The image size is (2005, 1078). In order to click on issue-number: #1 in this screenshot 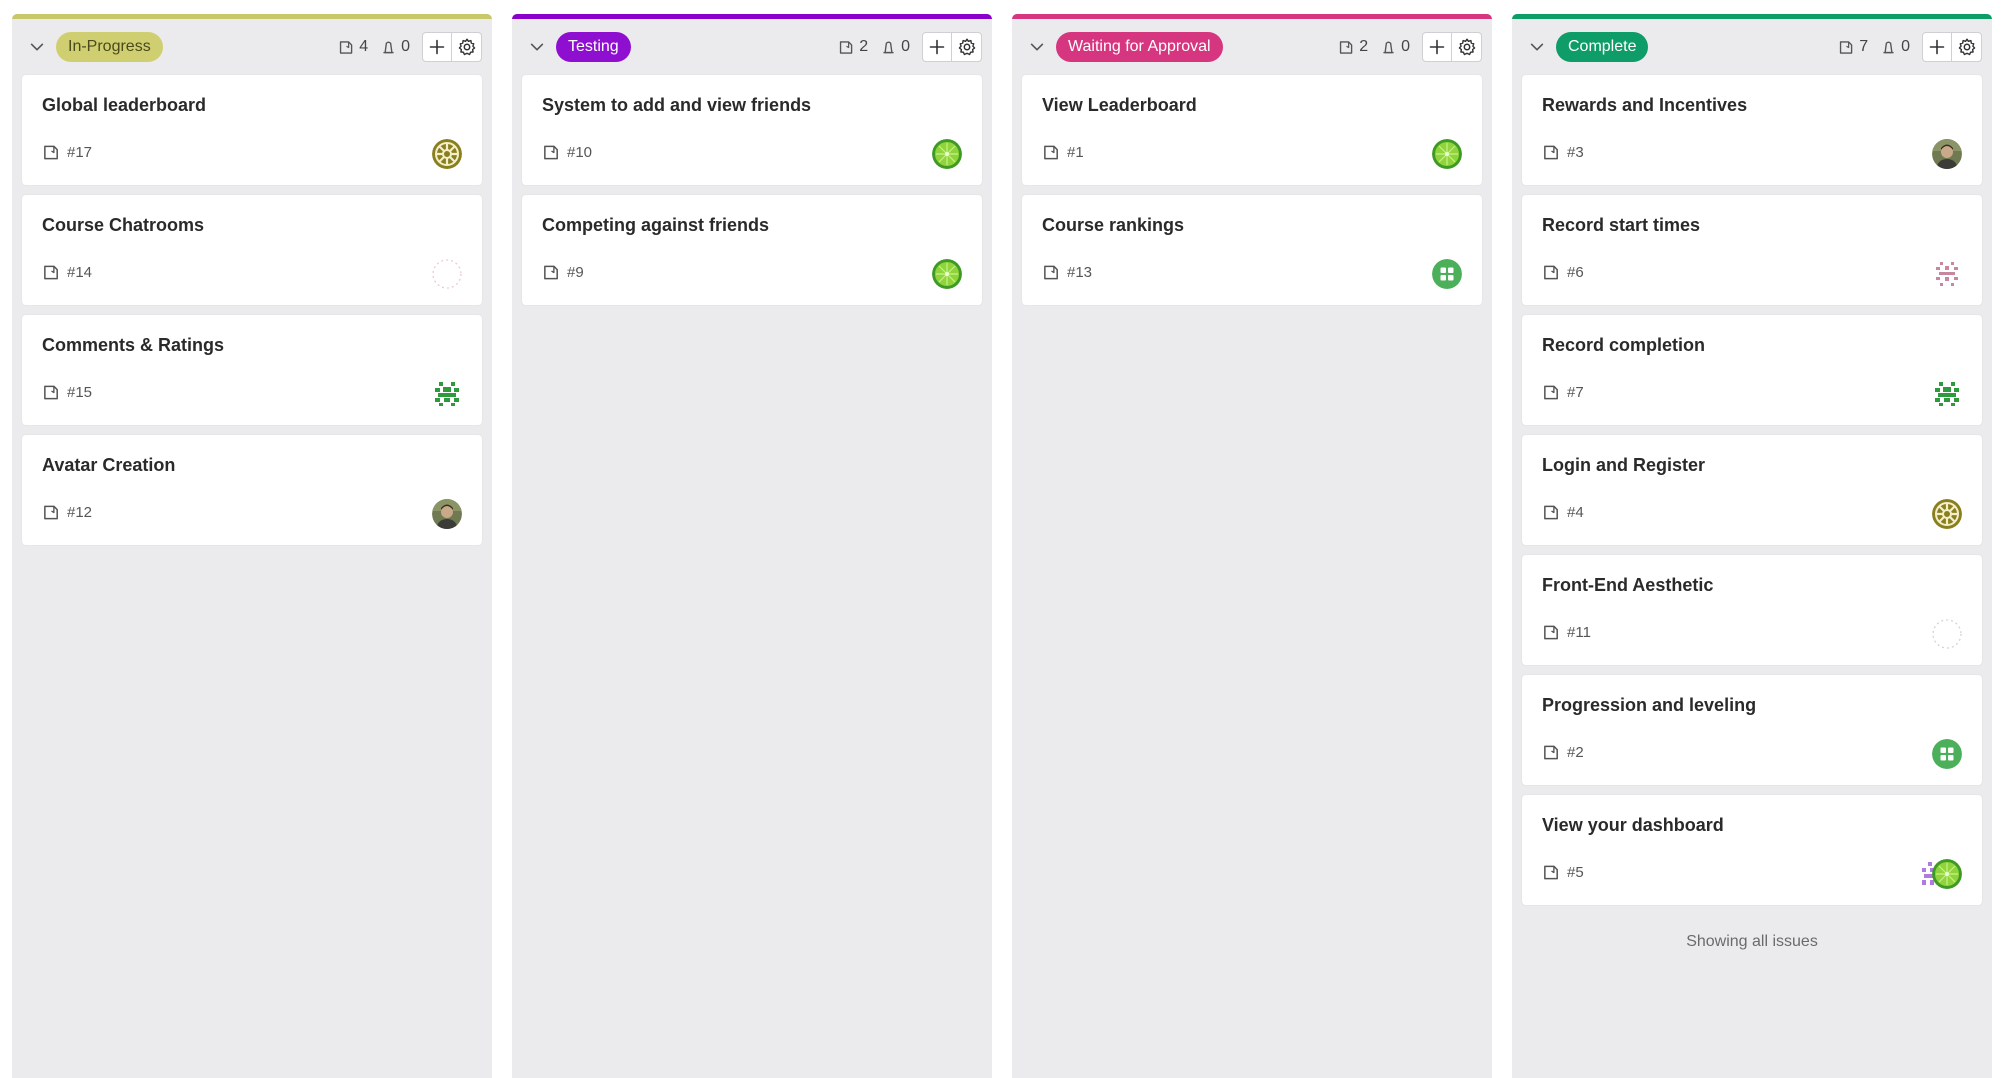, I will do `click(1075, 152)`.